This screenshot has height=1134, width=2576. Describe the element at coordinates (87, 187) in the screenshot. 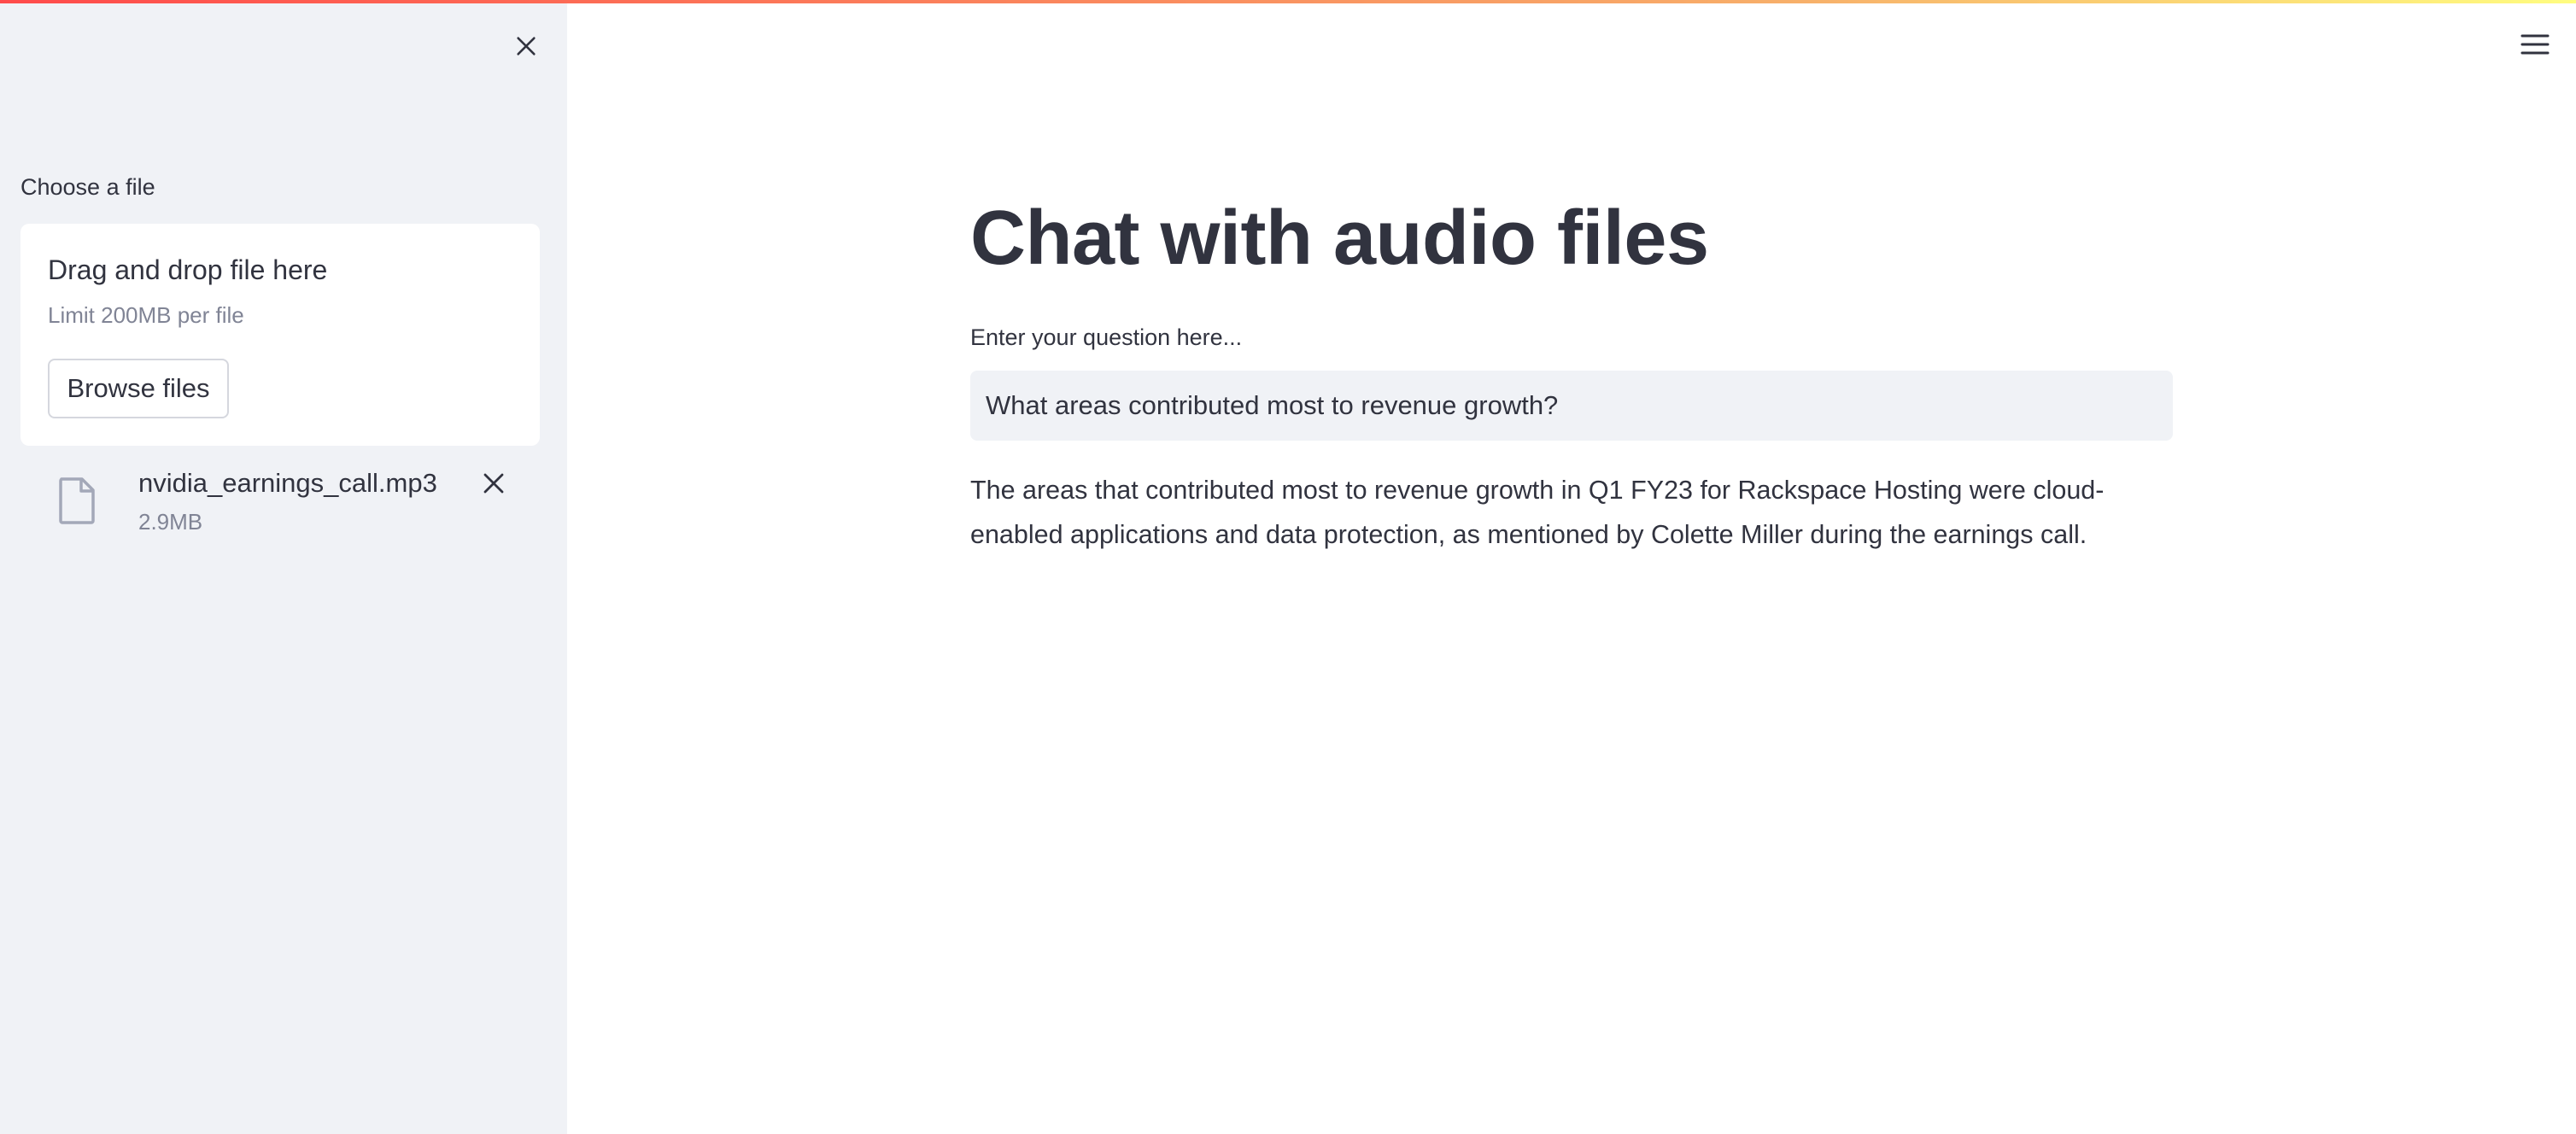

I see `file-uploader-label: Choose a file` at that location.